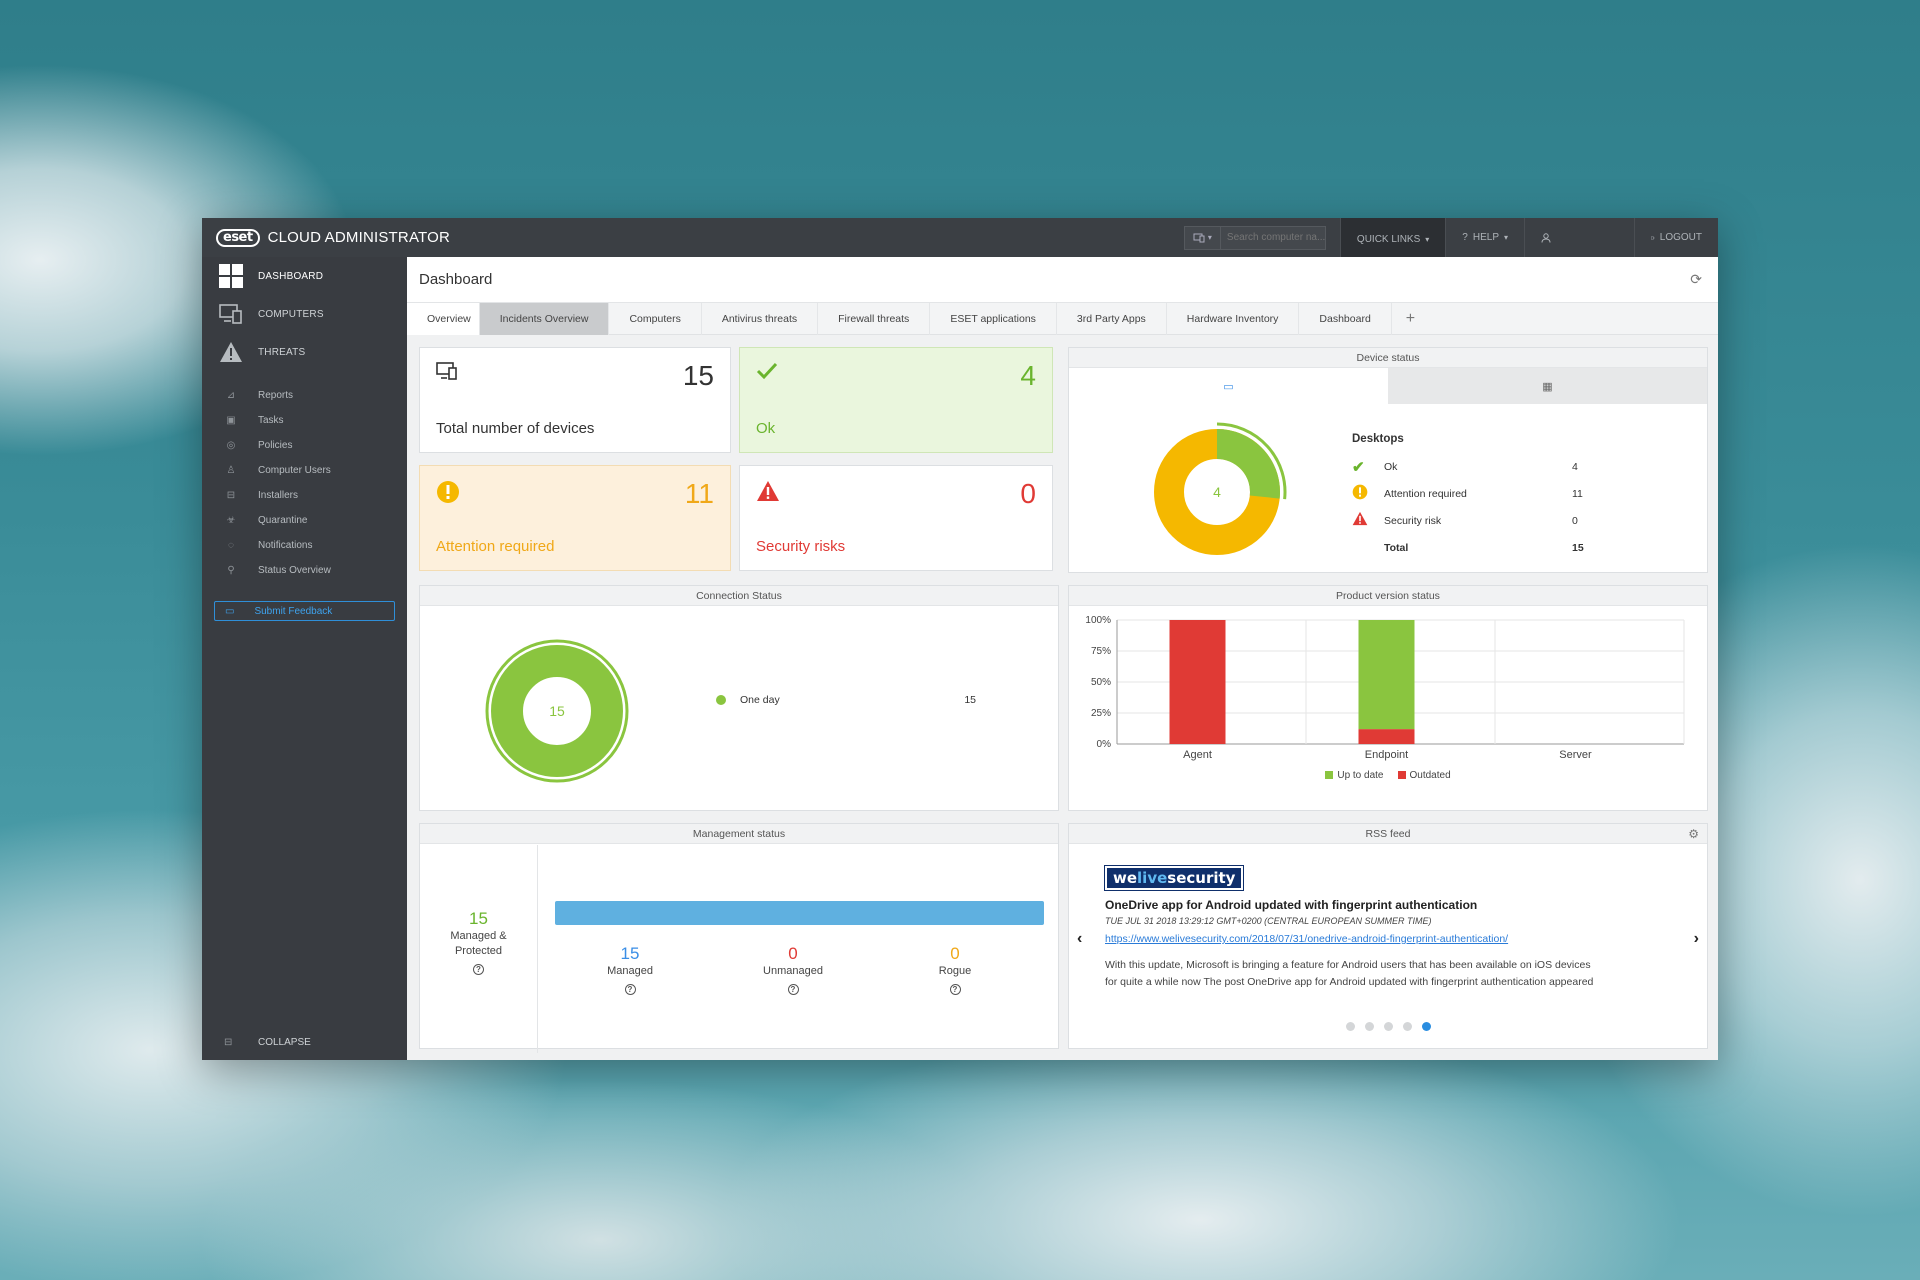 The width and height of the screenshot is (1920, 1280). What do you see at coordinates (766, 428) in the screenshot?
I see `ok-label: Ok` at bounding box center [766, 428].